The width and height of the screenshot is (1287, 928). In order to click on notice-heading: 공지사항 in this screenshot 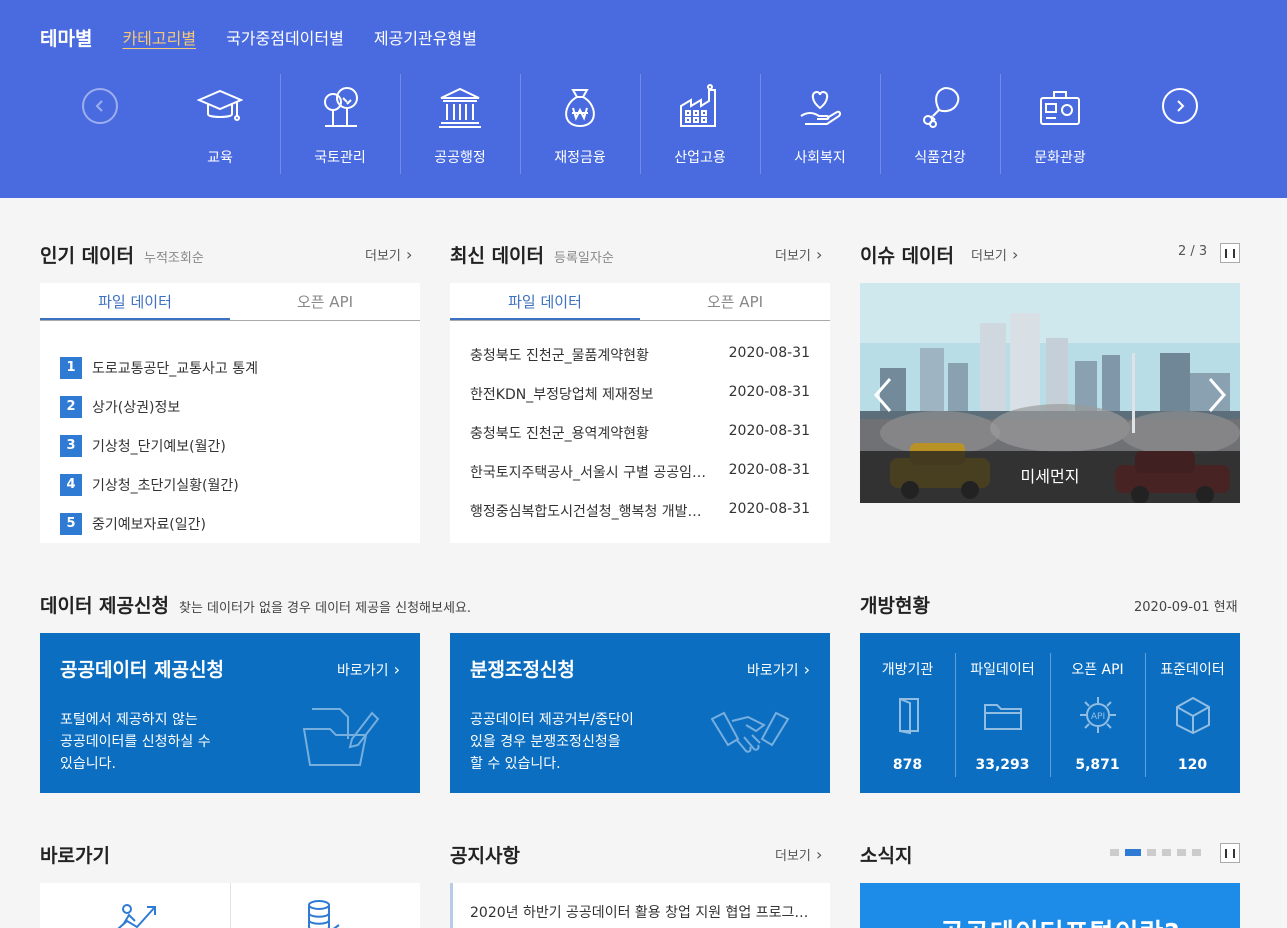, I will do `click(485, 854)`.